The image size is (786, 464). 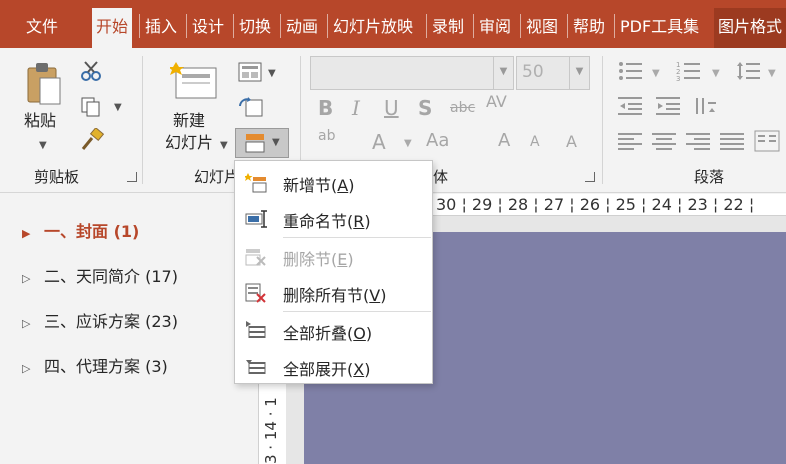 I want to click on menu-item-label: 新增节(A), so click(x=319, y=185).